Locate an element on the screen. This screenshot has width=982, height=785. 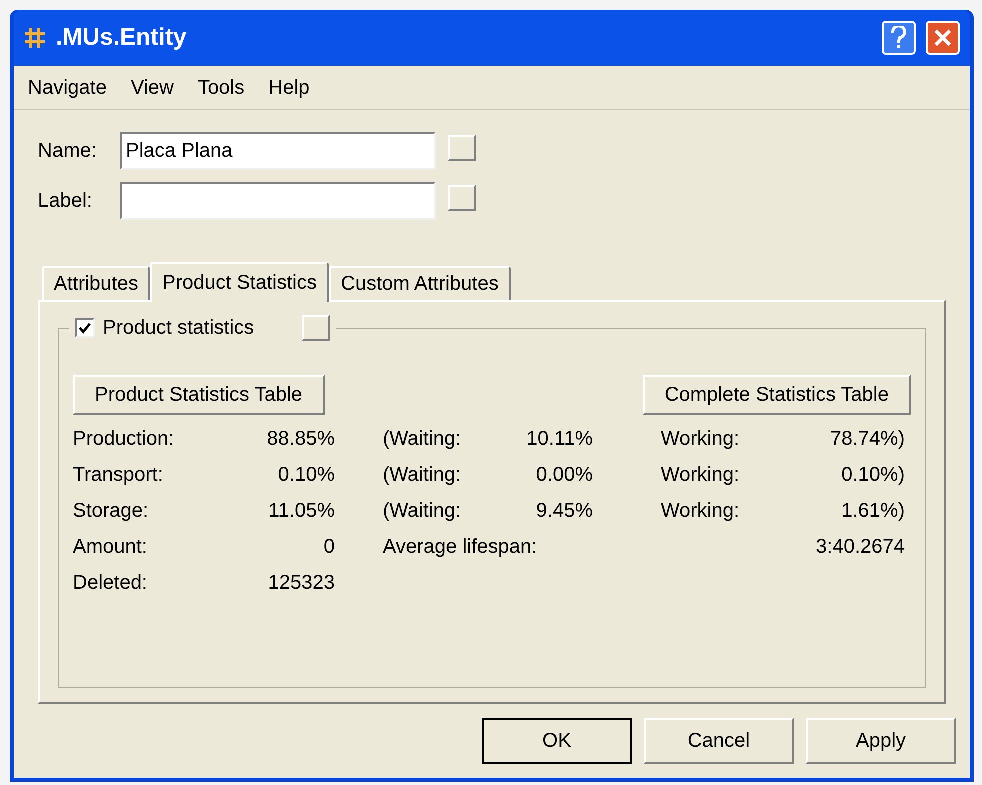
text-field is located at coordinates (278, 201).